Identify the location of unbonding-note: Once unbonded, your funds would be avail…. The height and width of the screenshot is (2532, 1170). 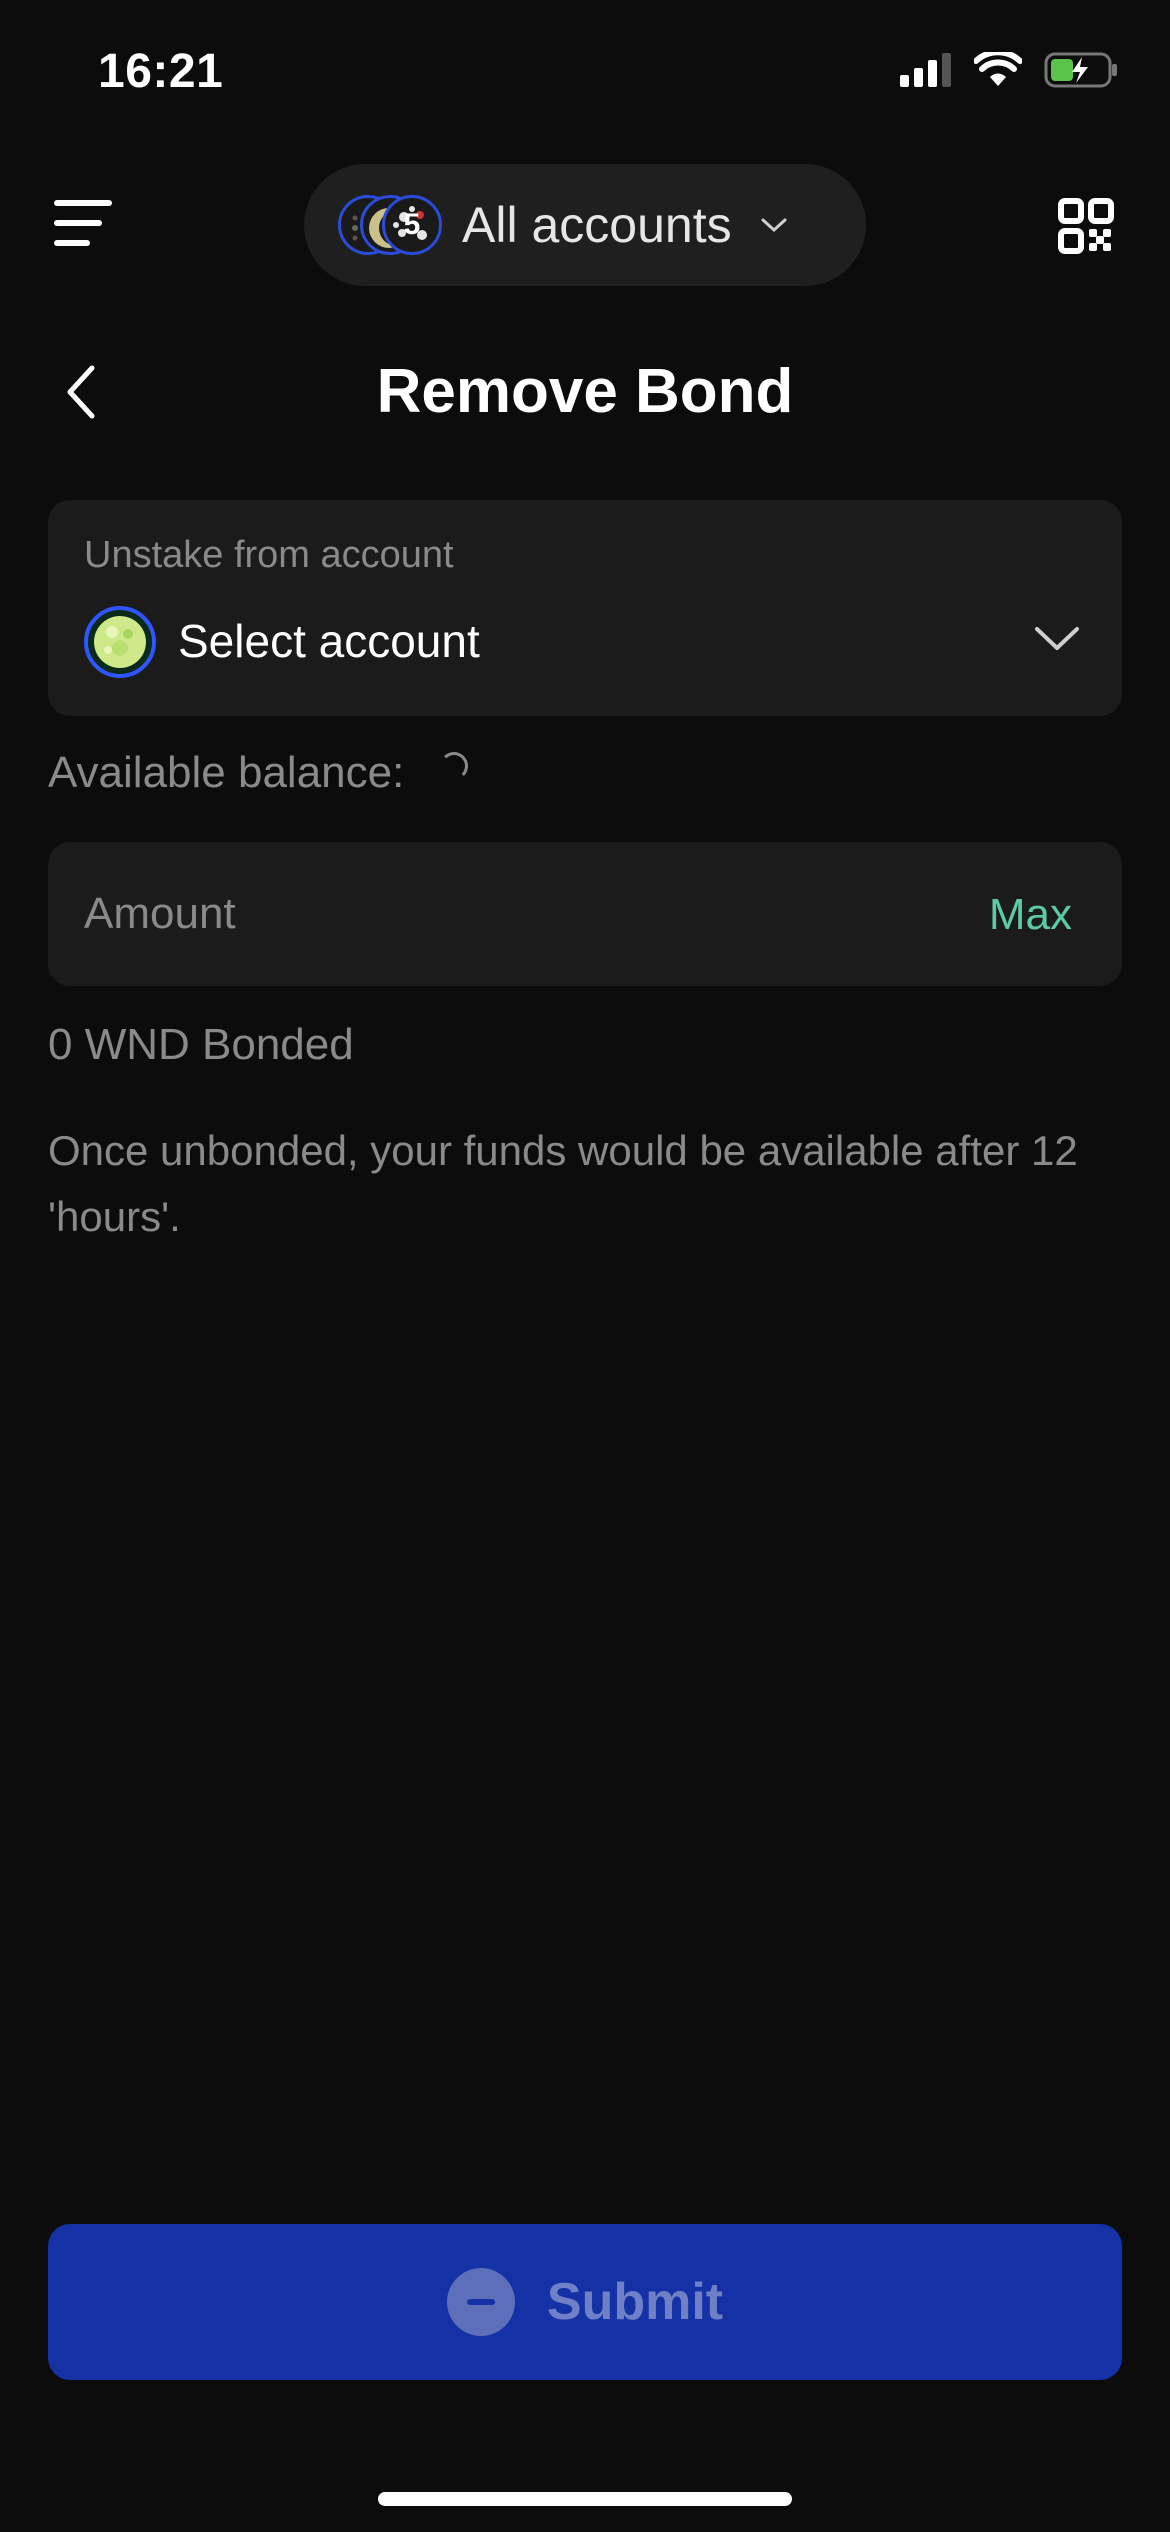
(563, 1183).